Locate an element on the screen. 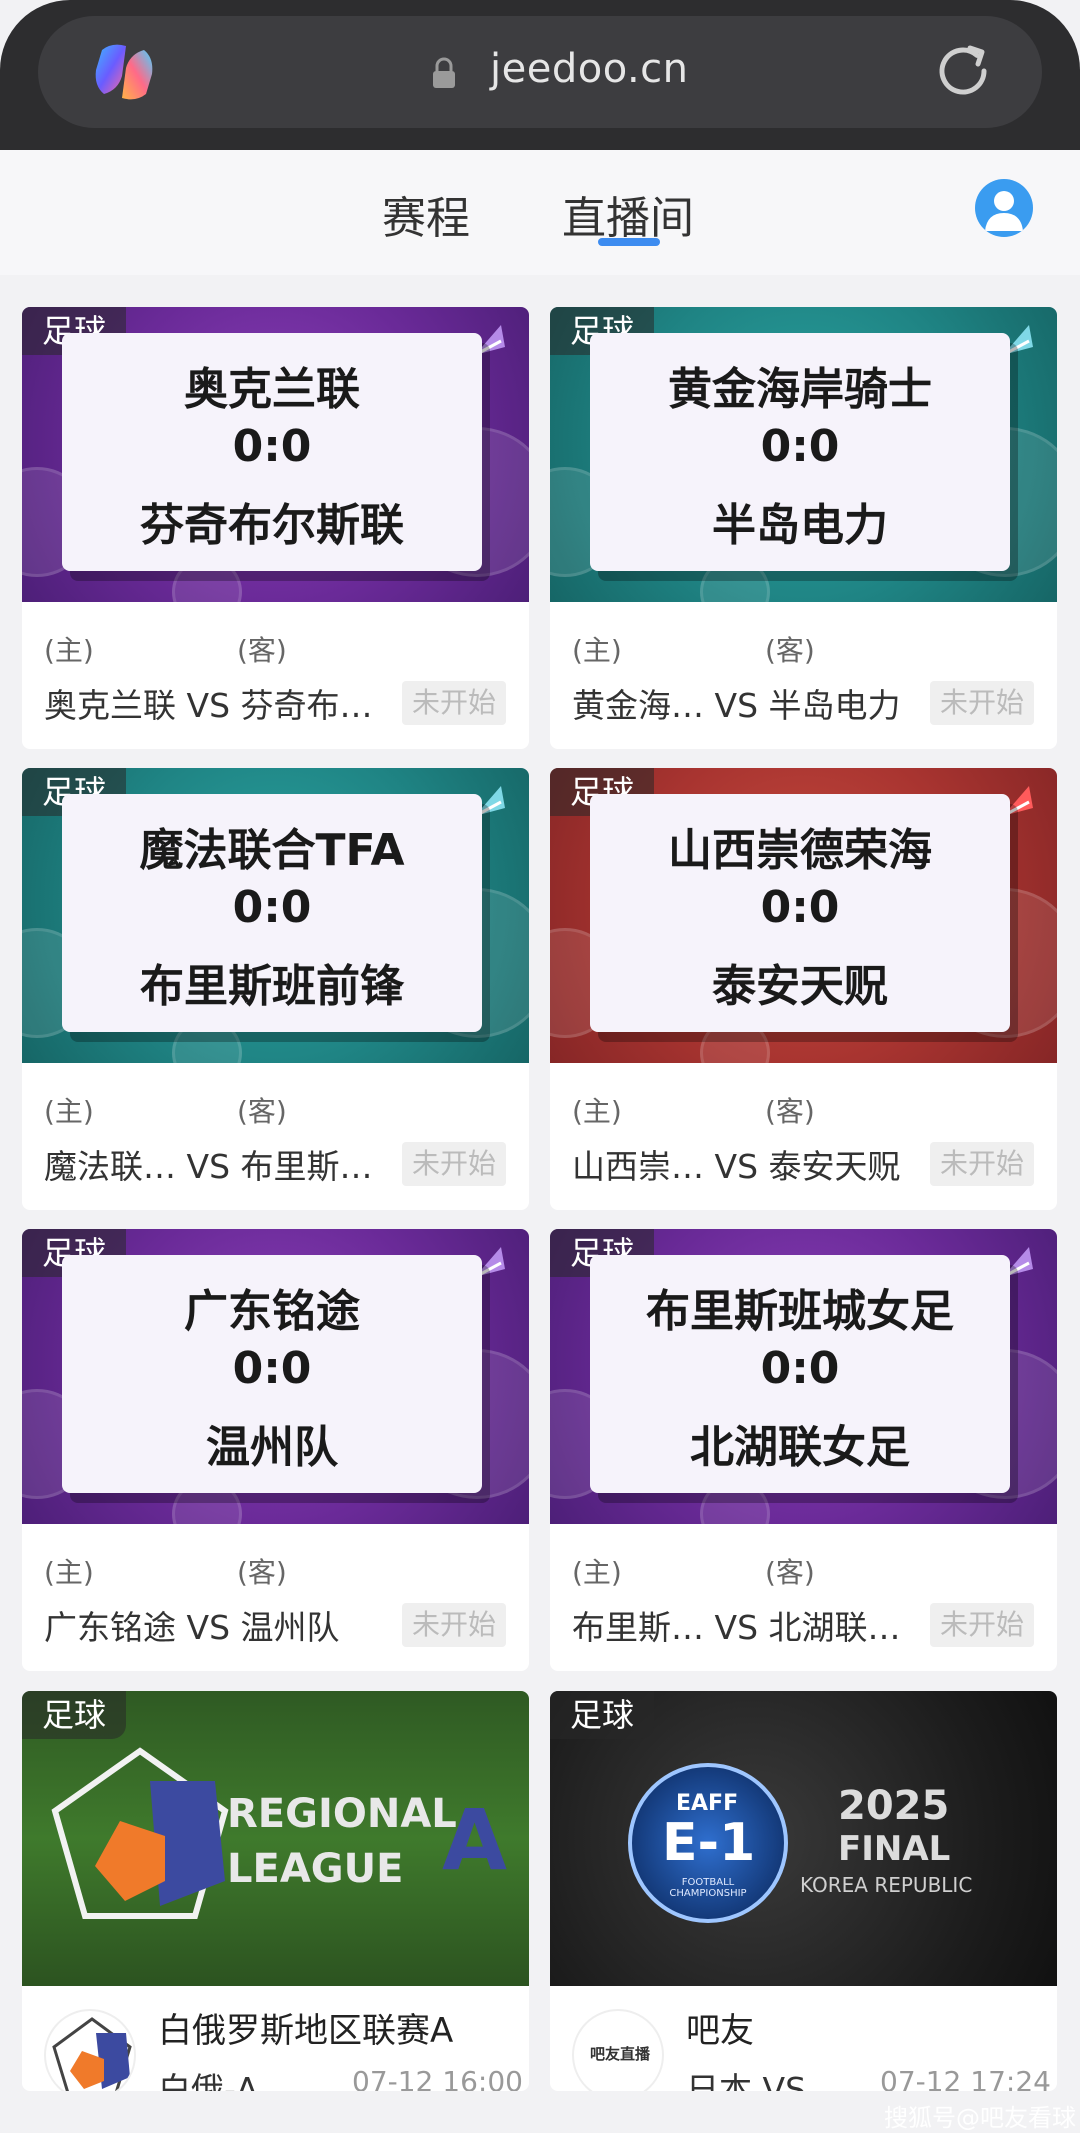 The height and width of the screenshot is (2133, 1080). match-title: 广东铭途 VS 温州队 is located at coordinates (192, 1627).